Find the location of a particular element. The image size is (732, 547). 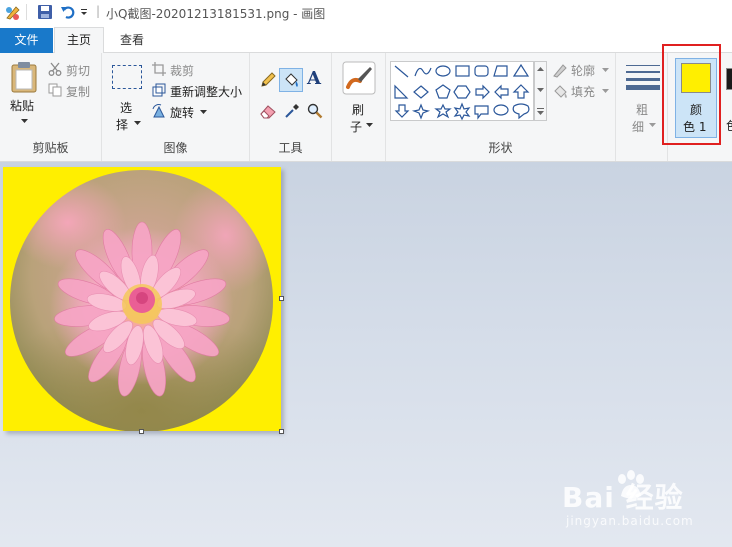

tools-group-label: 工具 is located at coordinates (290, 148).